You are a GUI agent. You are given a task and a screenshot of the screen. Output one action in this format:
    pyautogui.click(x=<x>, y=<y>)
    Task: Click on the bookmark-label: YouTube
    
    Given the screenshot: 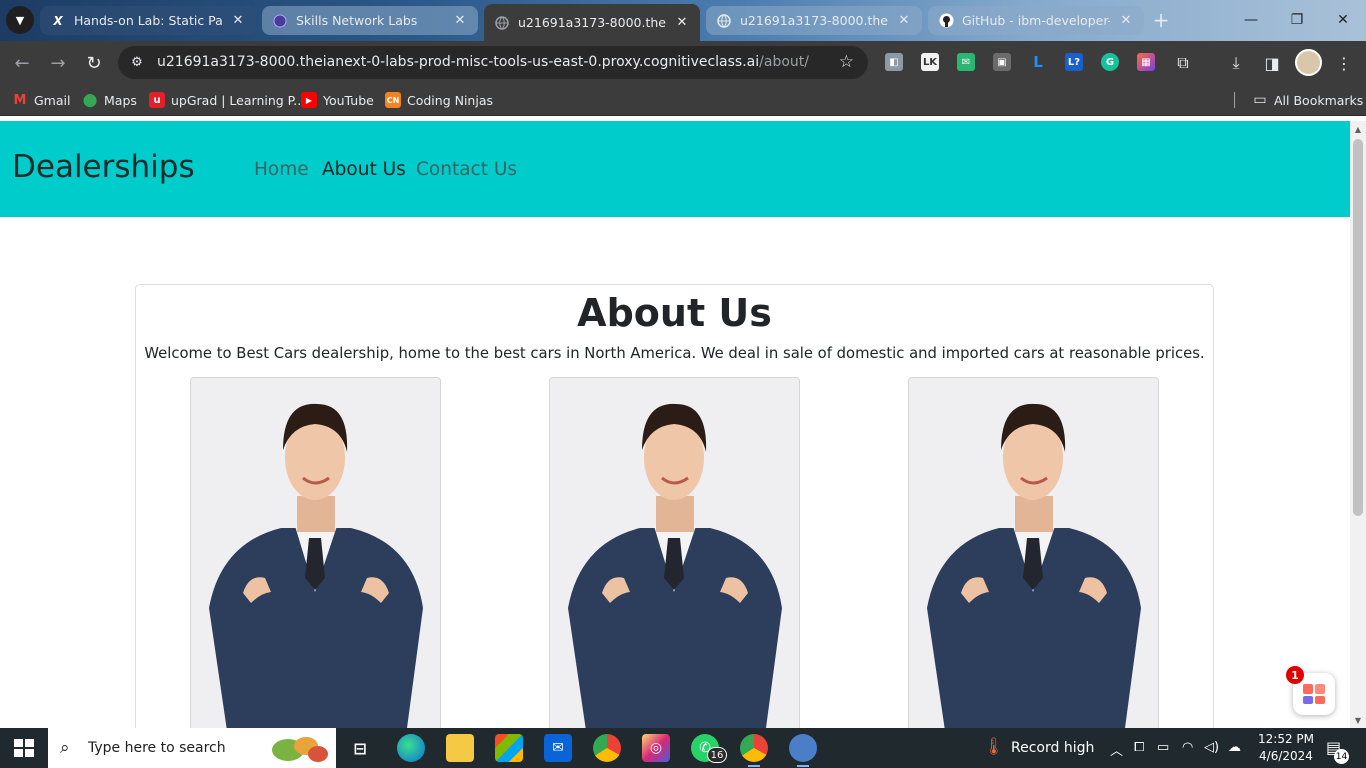 What is the action you would take?
    pyautogui.click(x=348, y=100)
    